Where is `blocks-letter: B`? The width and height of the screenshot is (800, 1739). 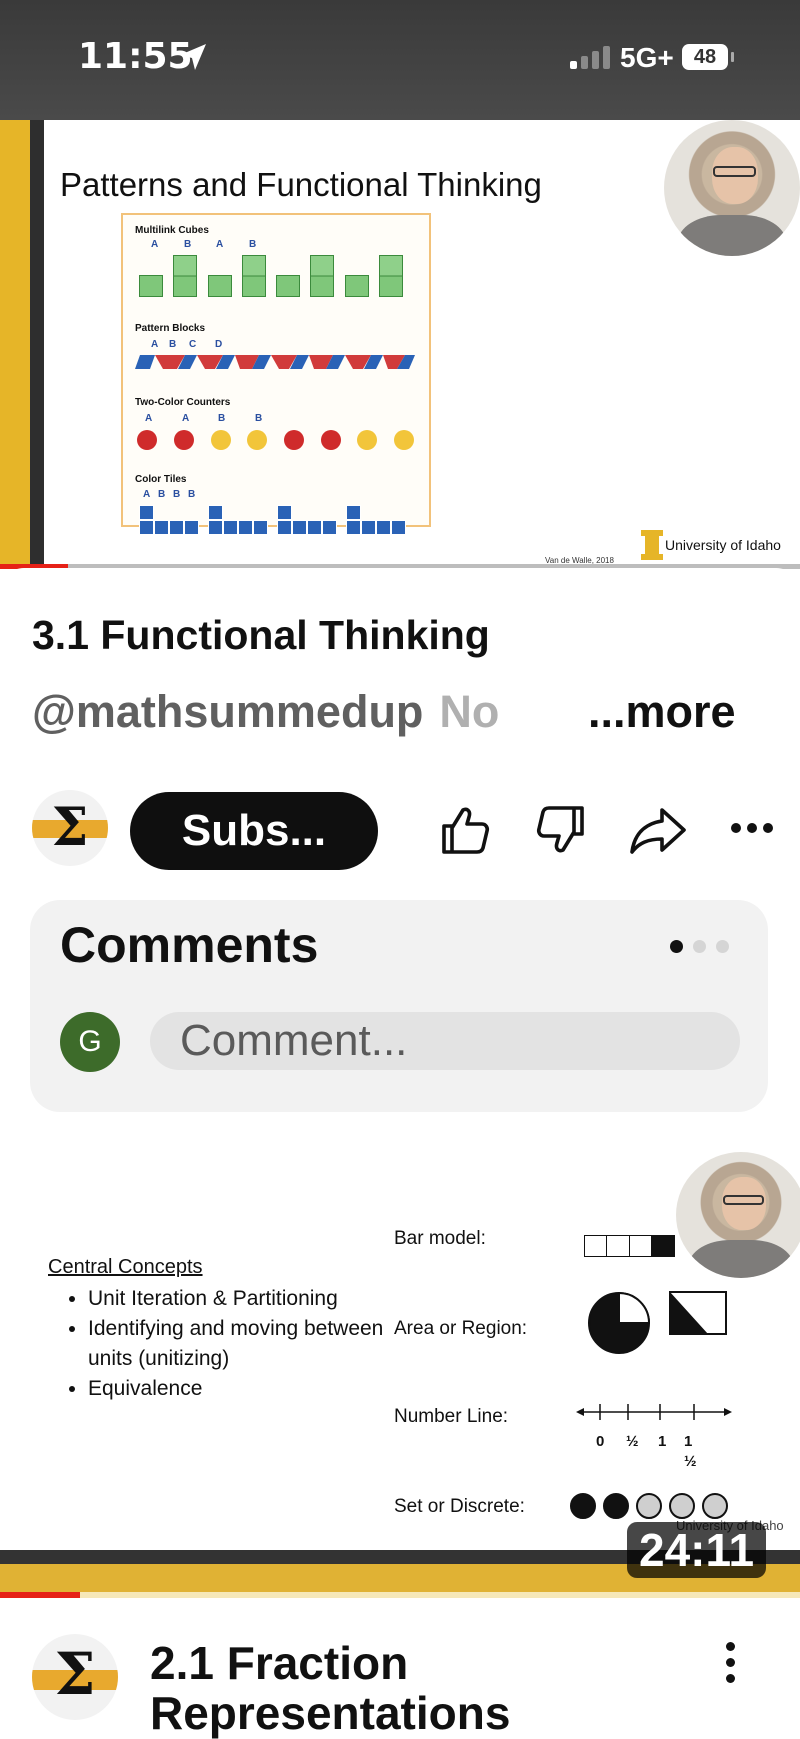
blocks-letter: B is located at coordinates (173, 344).